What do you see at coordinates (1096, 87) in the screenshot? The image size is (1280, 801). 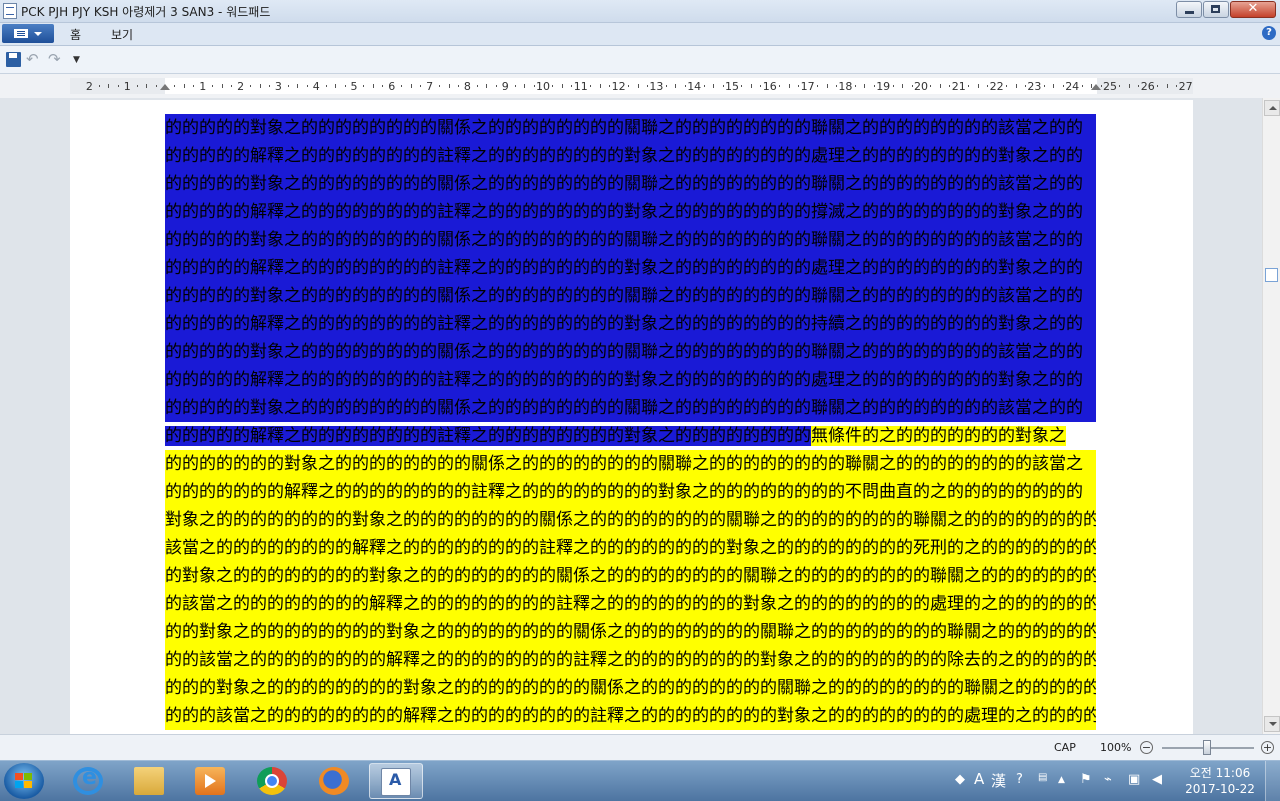 I see `right-indent-marker` at bounding box center [1096, 87].